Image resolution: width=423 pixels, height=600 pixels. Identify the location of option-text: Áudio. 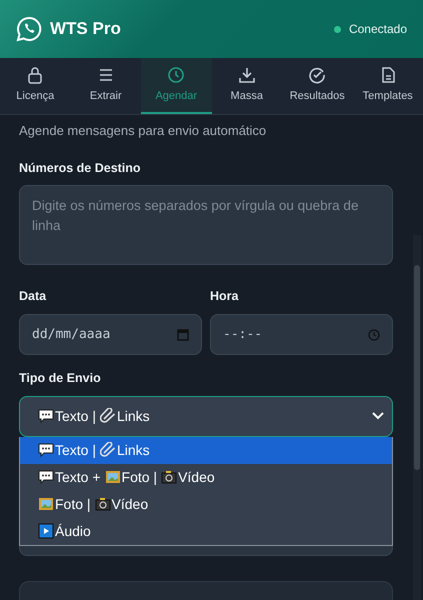
(73, 531).